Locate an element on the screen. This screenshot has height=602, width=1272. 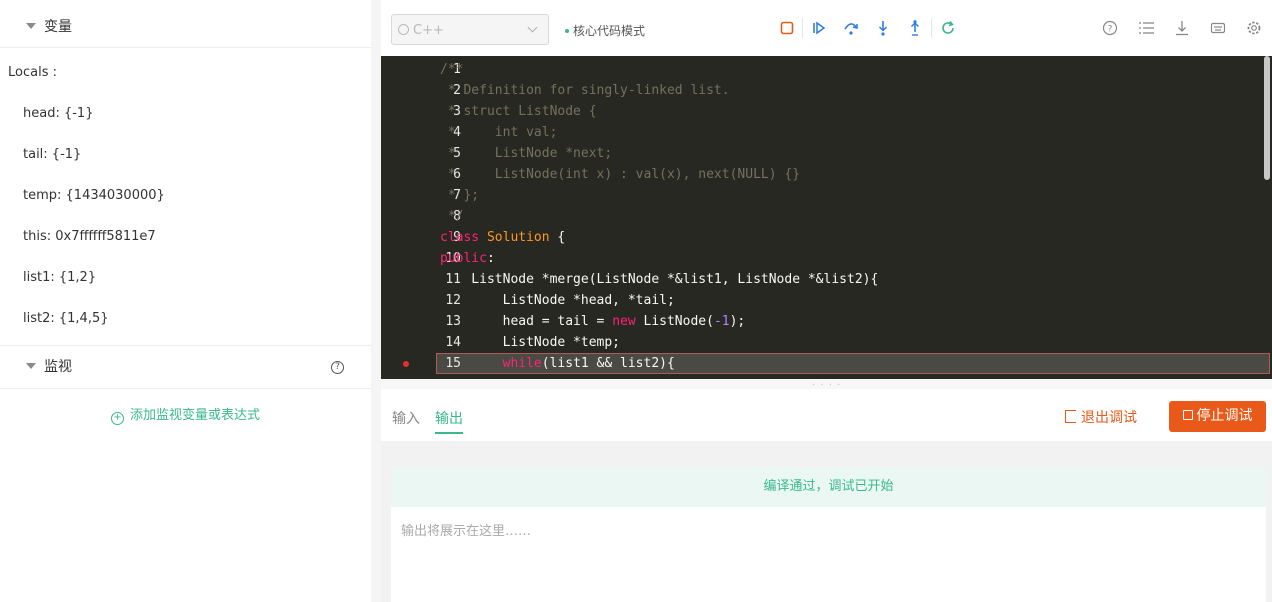
stop-square-icon is located at coordinates (1187, 415).